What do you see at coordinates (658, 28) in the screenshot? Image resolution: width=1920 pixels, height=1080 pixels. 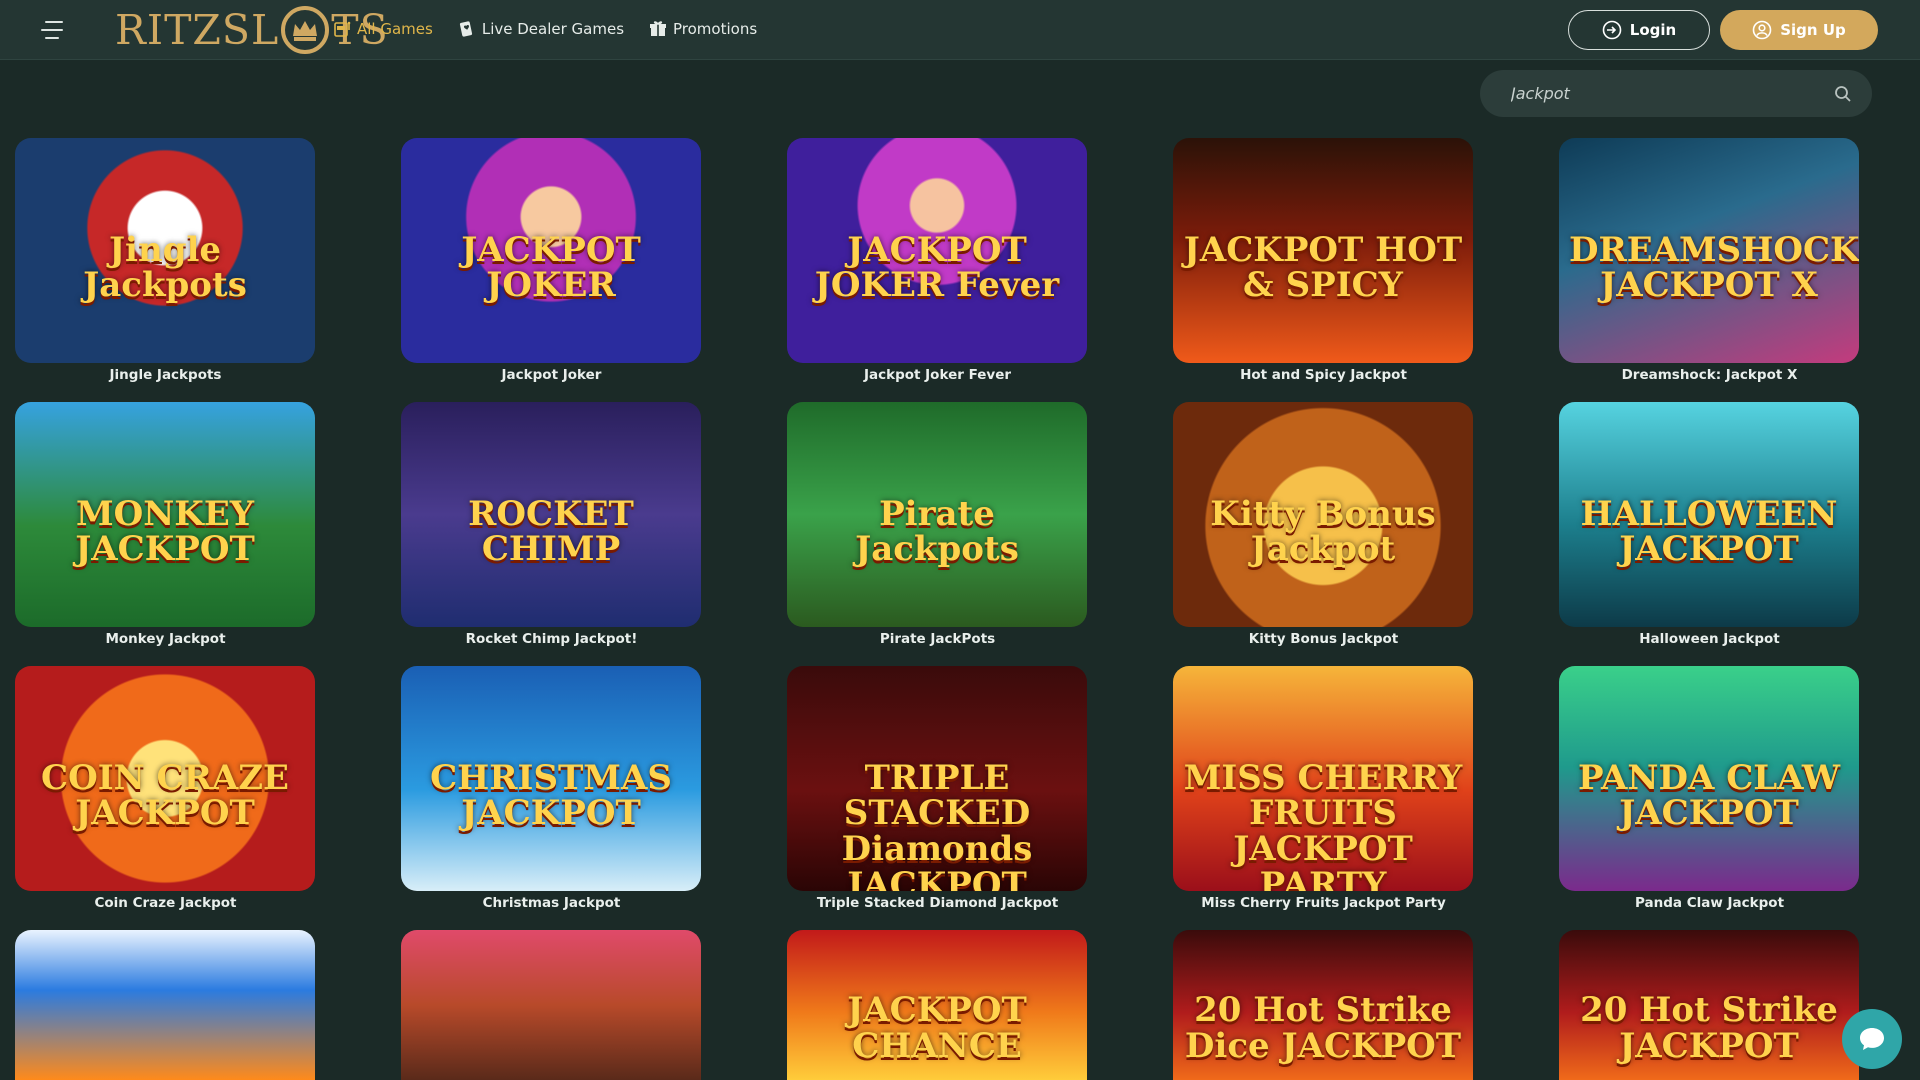 I see `gift-icon` at bounding box center [658, 28].